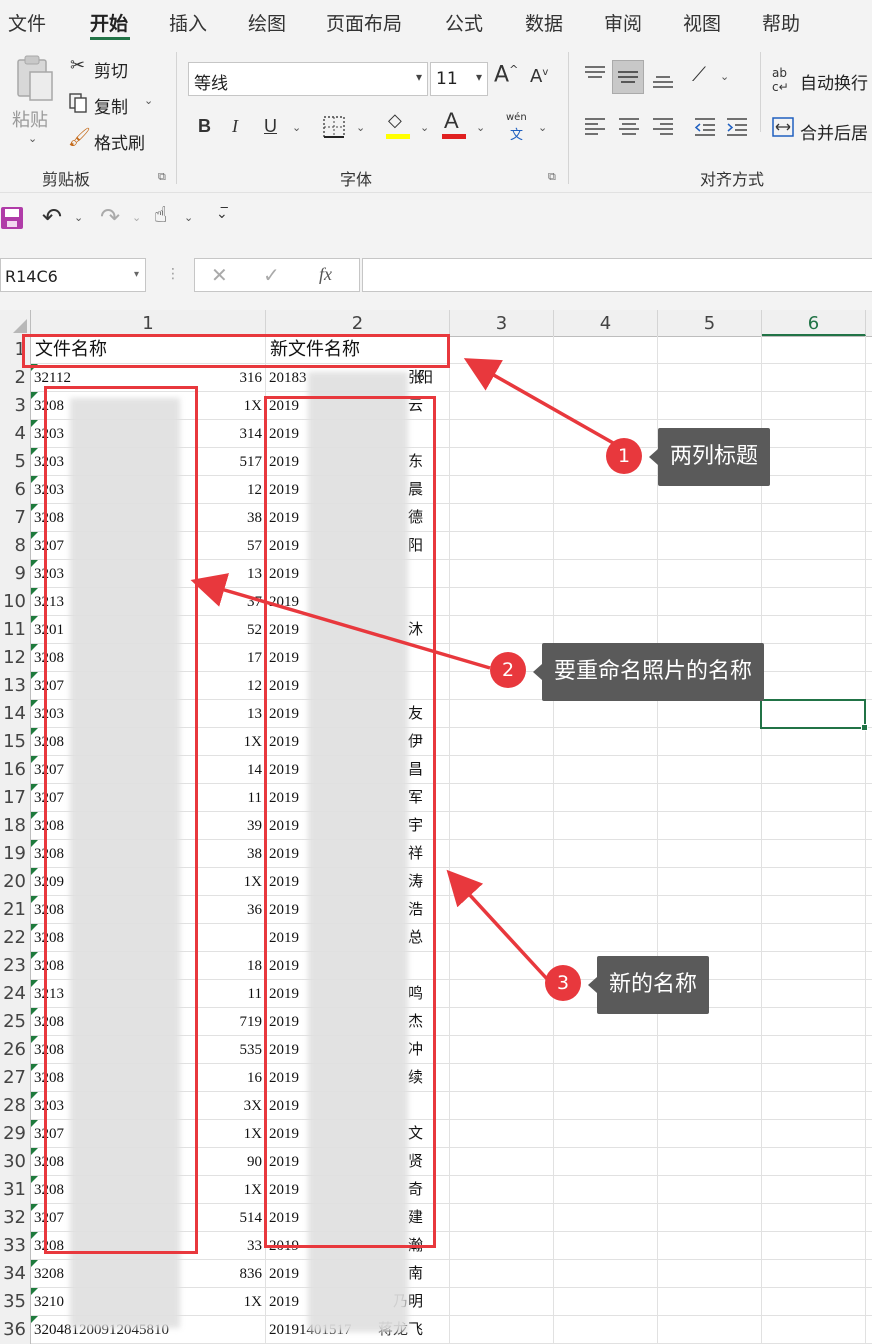 The width and height of the screenshot is (872, 1344). What do you see at coordinates (506, 75) in the screenshot?
I see `increase-font-size-icon: A^` at bounding box center [506, 75].